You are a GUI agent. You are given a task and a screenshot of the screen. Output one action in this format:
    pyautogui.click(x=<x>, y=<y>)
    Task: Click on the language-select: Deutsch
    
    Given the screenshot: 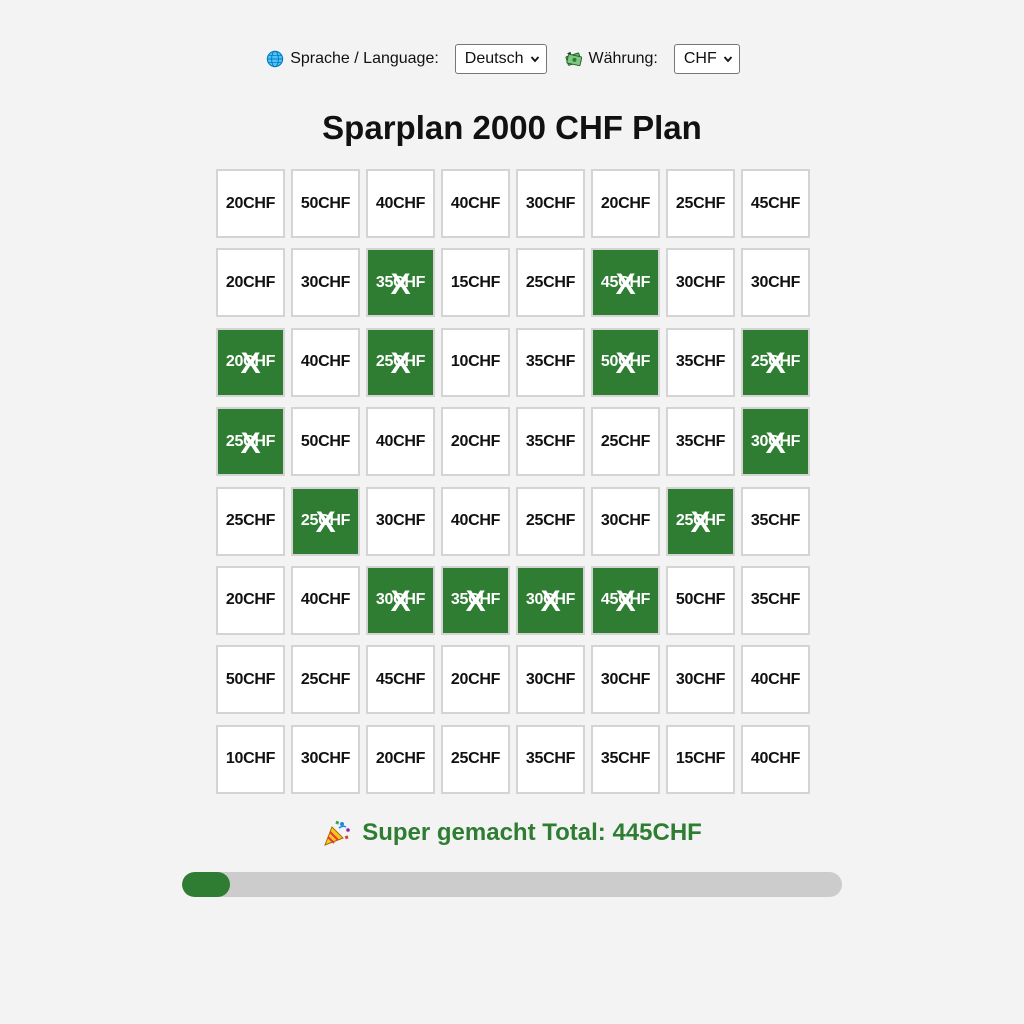 What is the action you would take?
    pyautogui.click(x=500, y=59)
    